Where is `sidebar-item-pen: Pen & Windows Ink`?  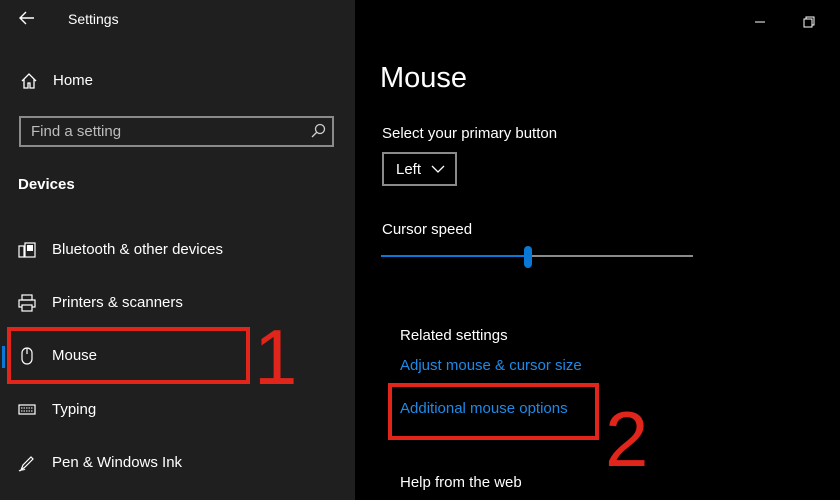 sidebar-item-pen: Pen & Windows Ink is located at coordinates (177, 463).